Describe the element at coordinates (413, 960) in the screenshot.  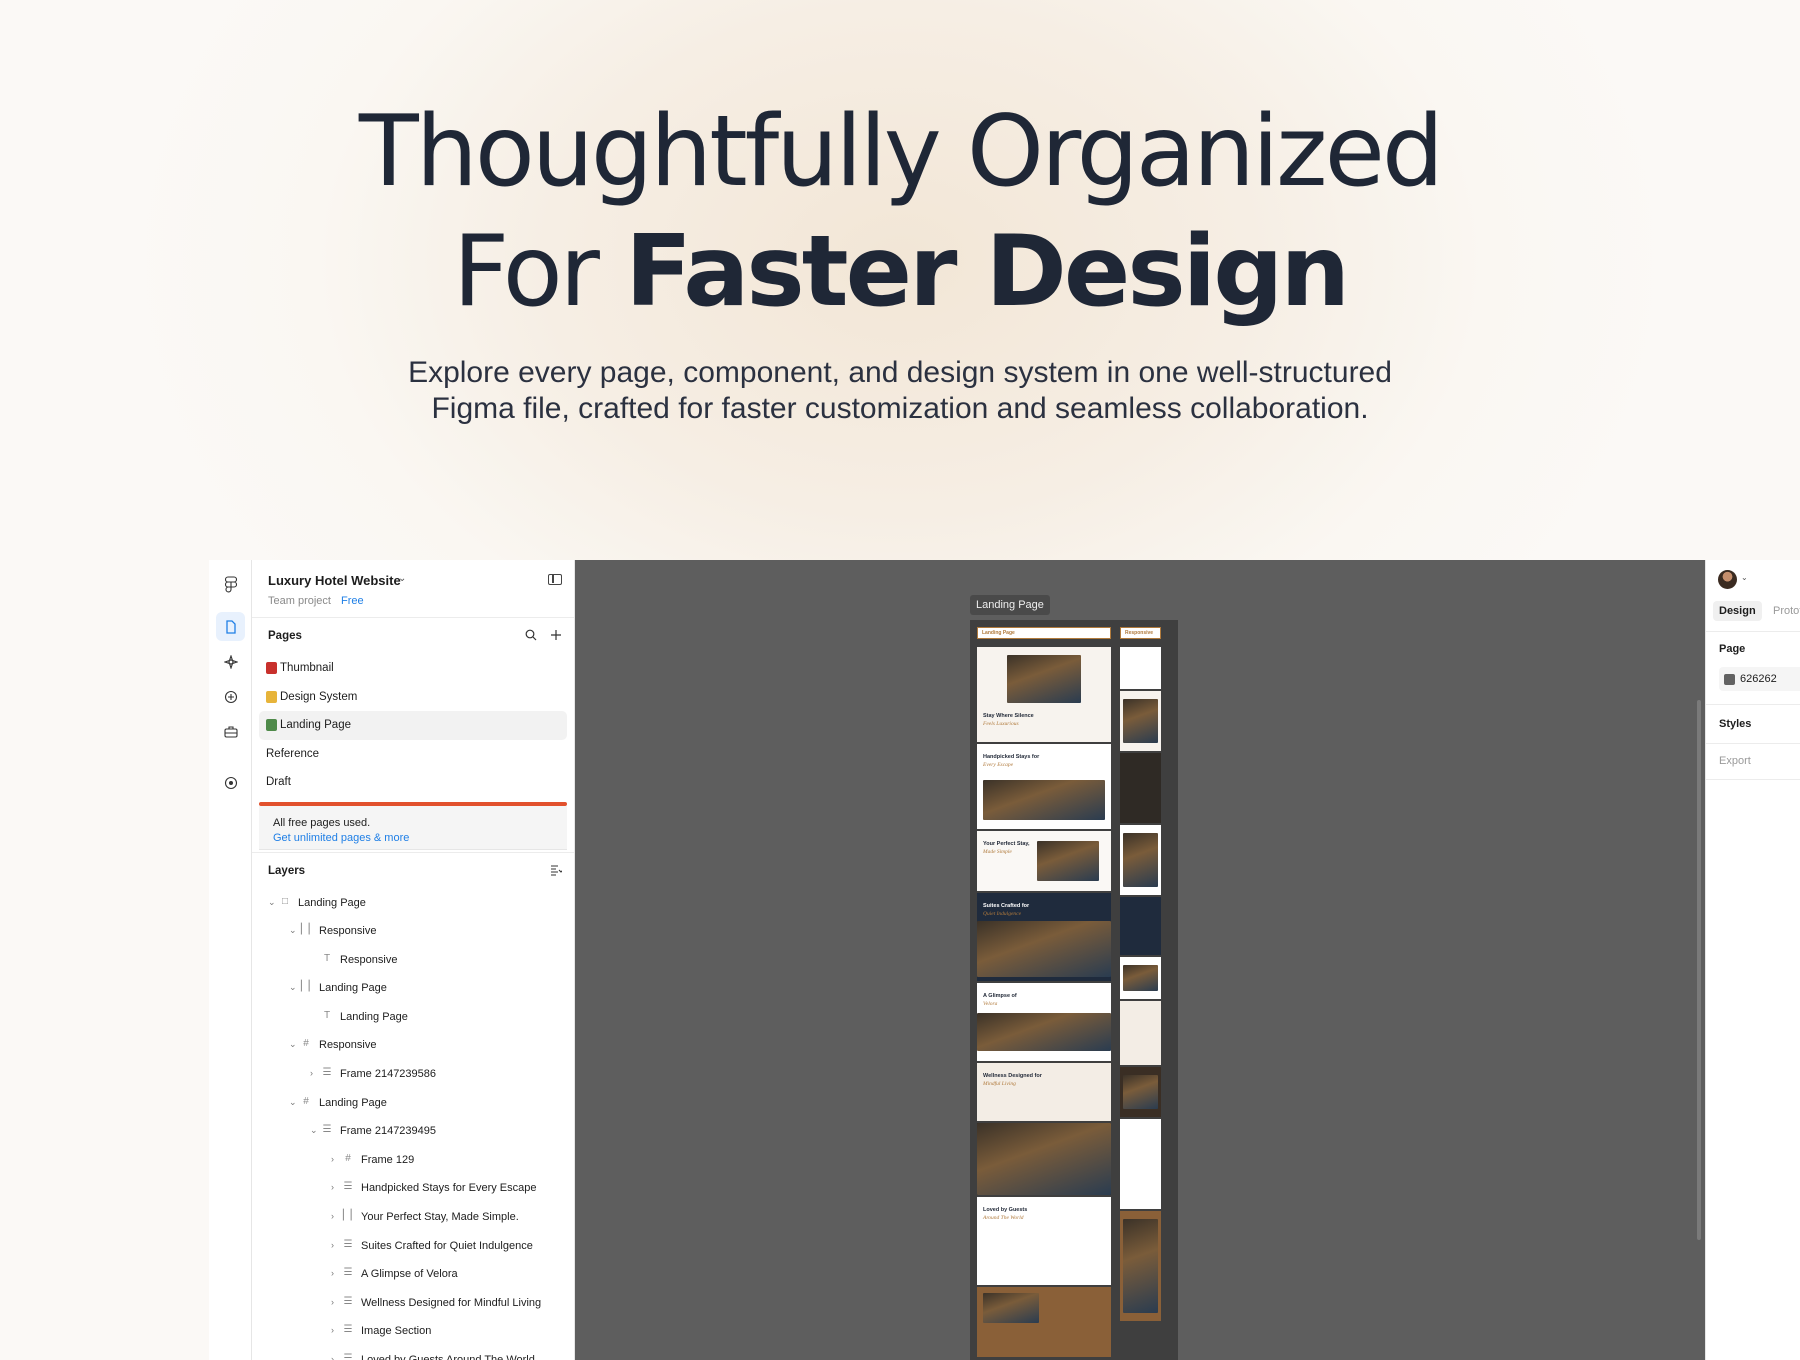
I see `layer-row: T Responsive` at that location.